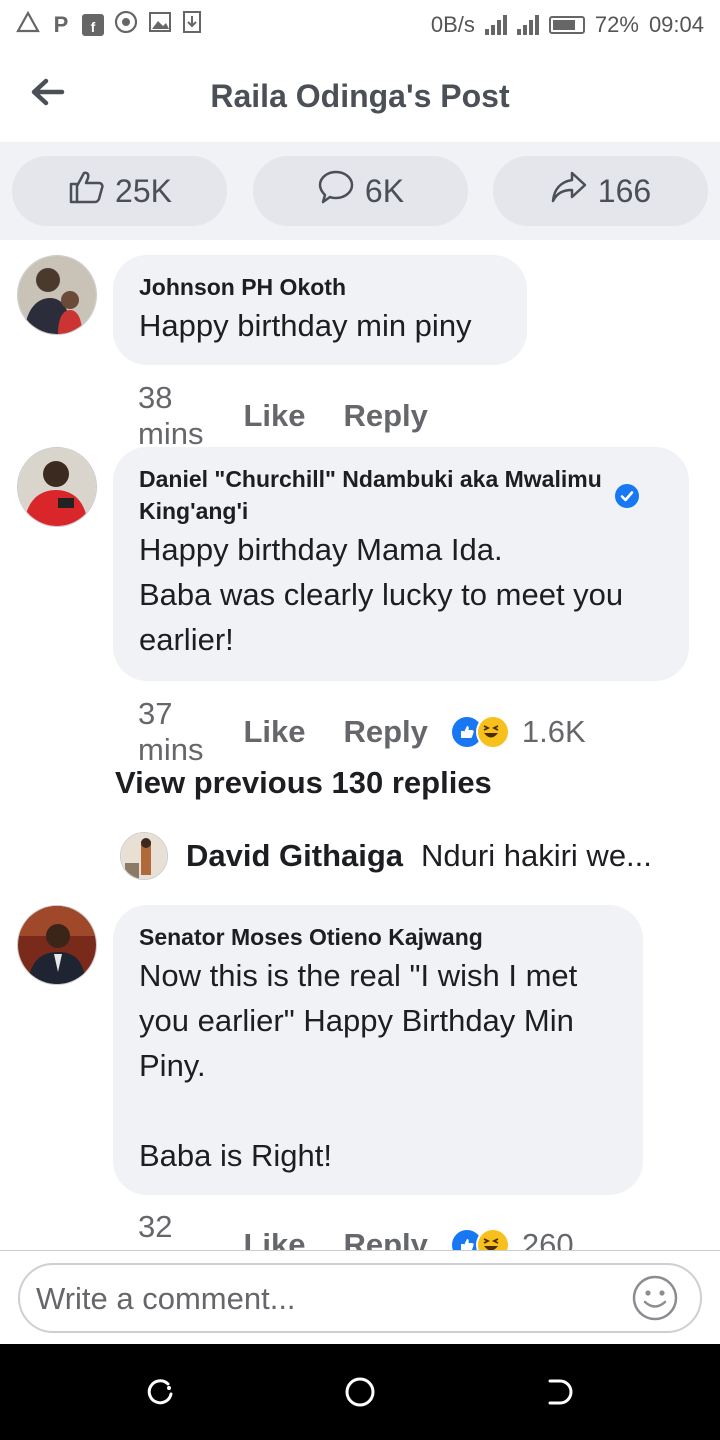 This screenshot has height=1440, width=720. What do you see at coordinates (336, 191) in the screenshot?
I see `comment-bubble-icon` at bounding box center [336, 191].